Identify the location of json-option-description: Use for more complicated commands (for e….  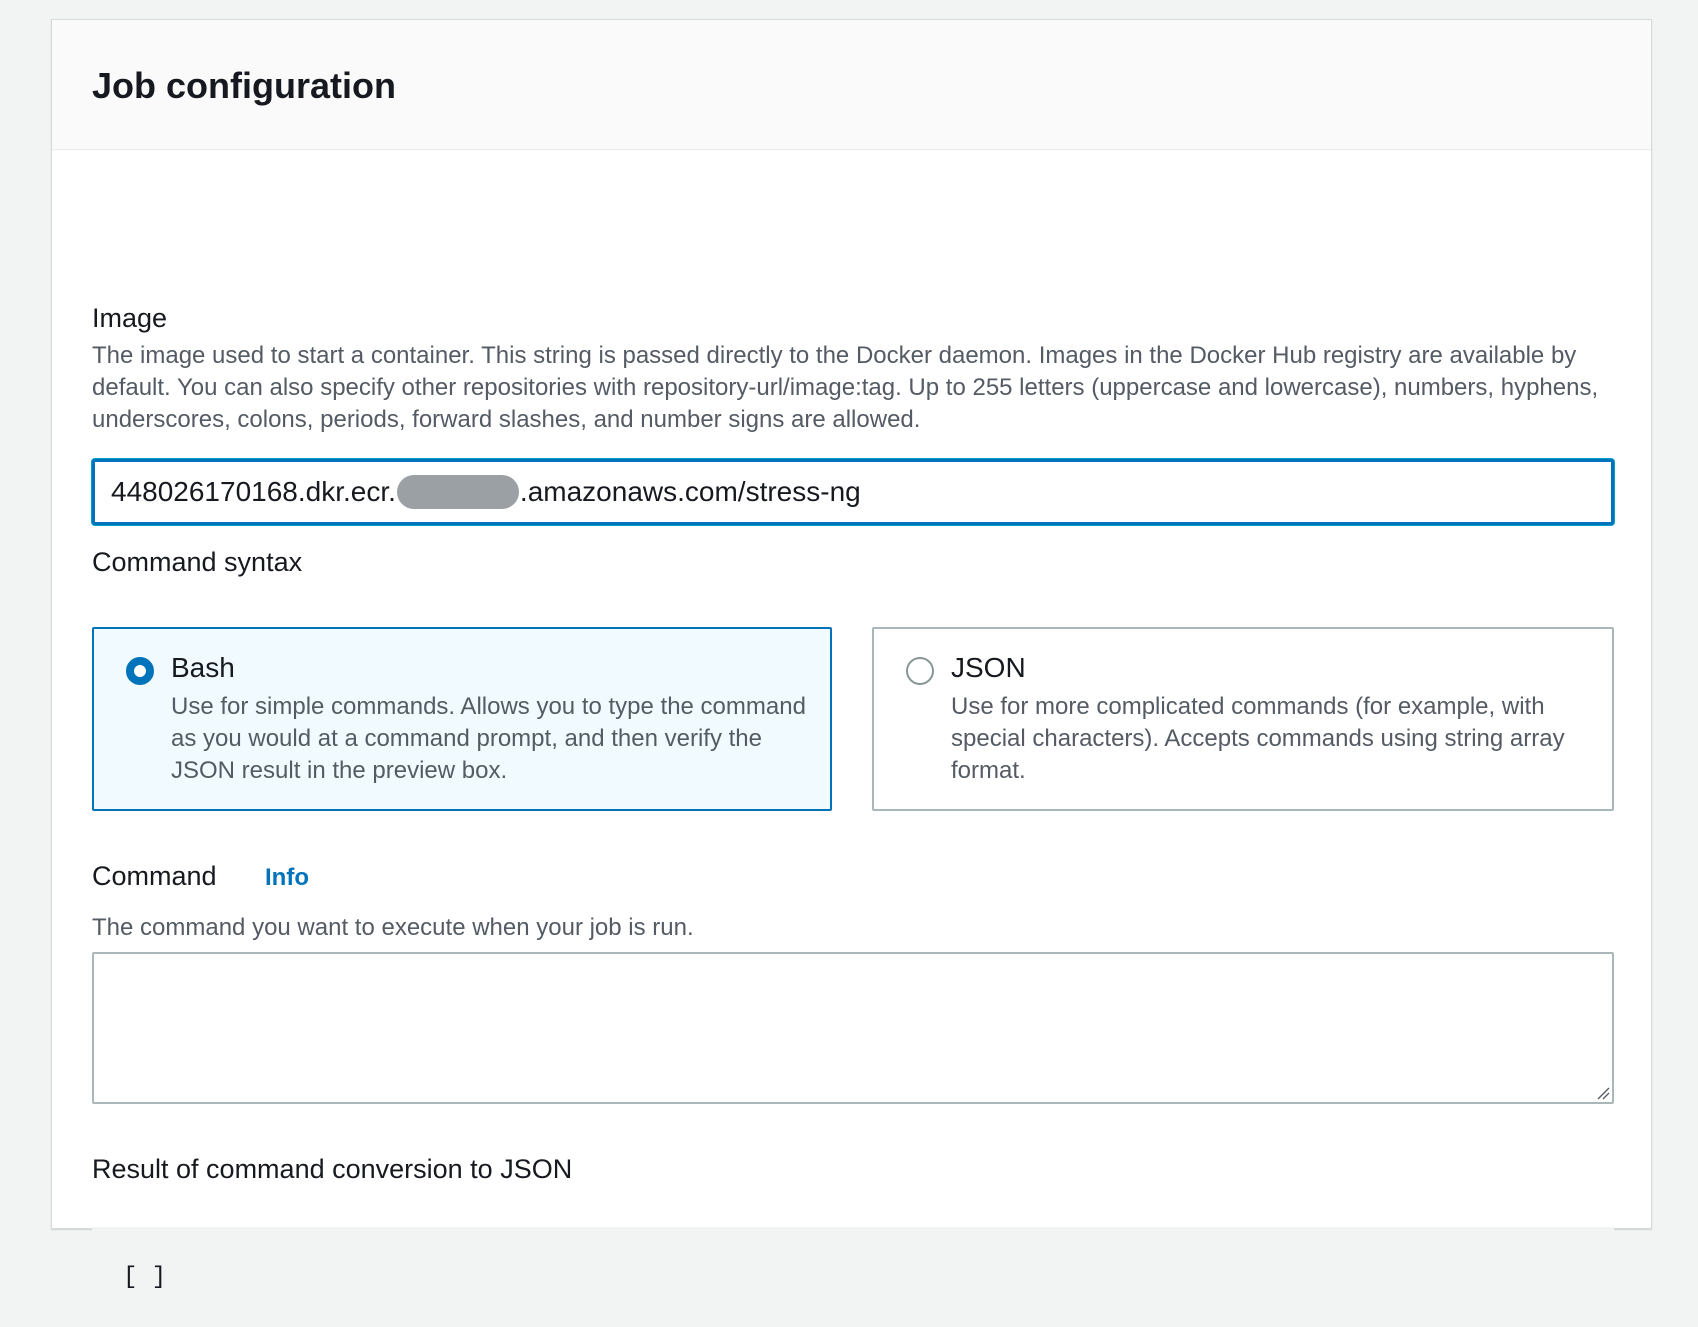
(1258, 738).